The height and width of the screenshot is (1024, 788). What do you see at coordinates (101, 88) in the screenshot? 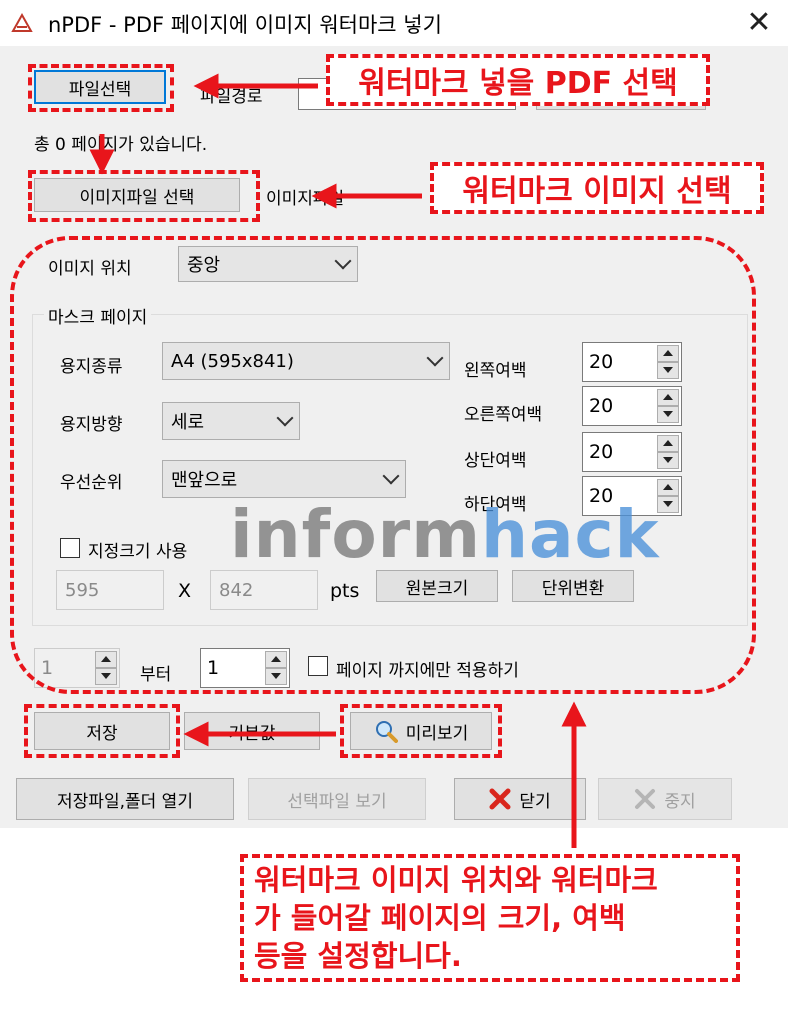
I see `highlight-select-pdf` at bounding box center [101, 88].